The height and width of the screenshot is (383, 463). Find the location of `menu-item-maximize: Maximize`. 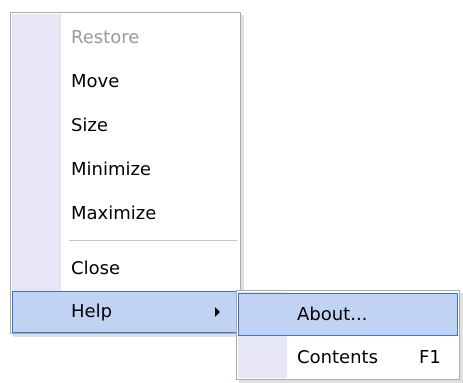

menu-item-maximize: Maximize is located at coordinates (125, 214).